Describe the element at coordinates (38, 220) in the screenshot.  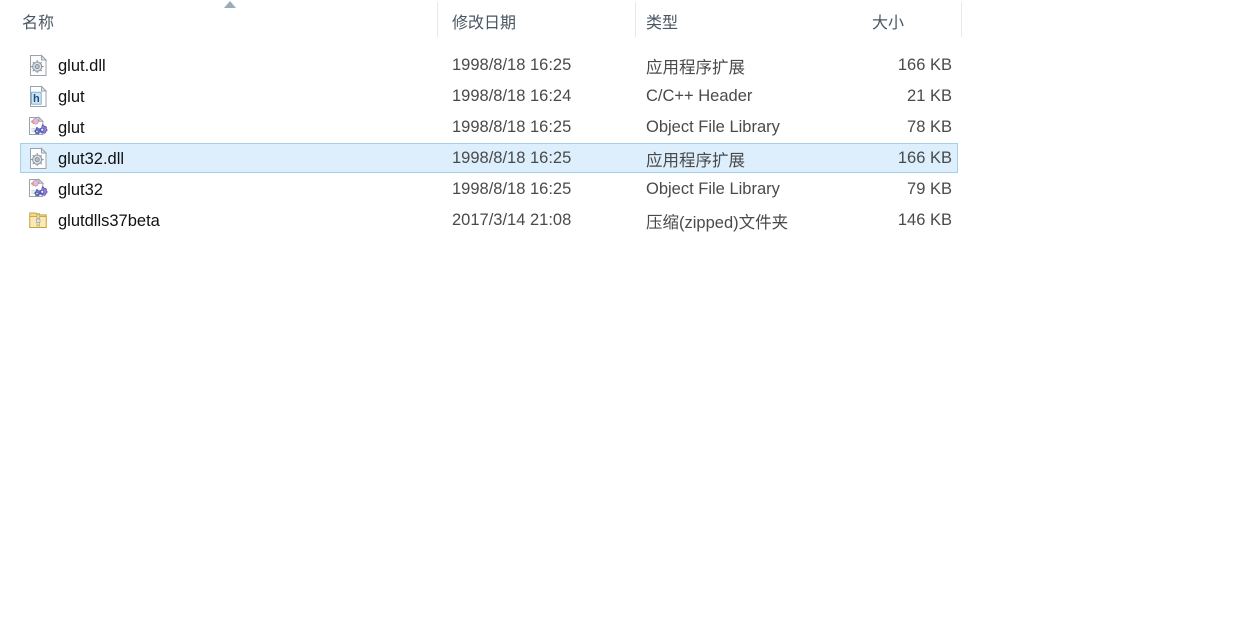
I see `zipped-folder-icon` at that location.